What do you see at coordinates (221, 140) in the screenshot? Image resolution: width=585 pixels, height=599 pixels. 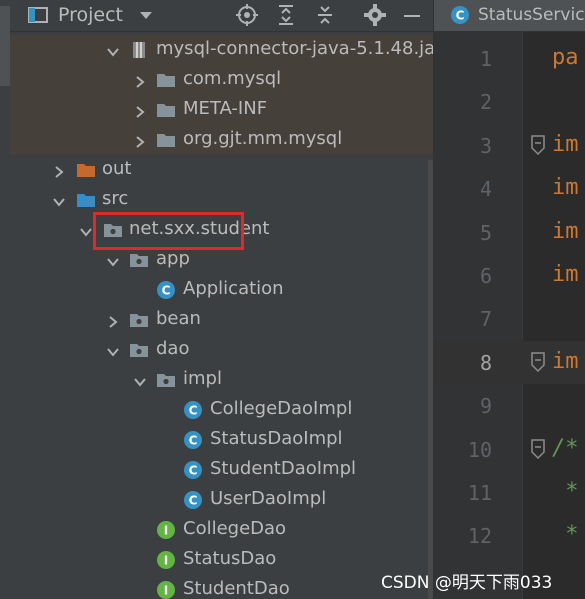 I see `tree-row-org-gjt-mm-mysql: org.gjt.mm.mysql` at bounding box center [221, 140].